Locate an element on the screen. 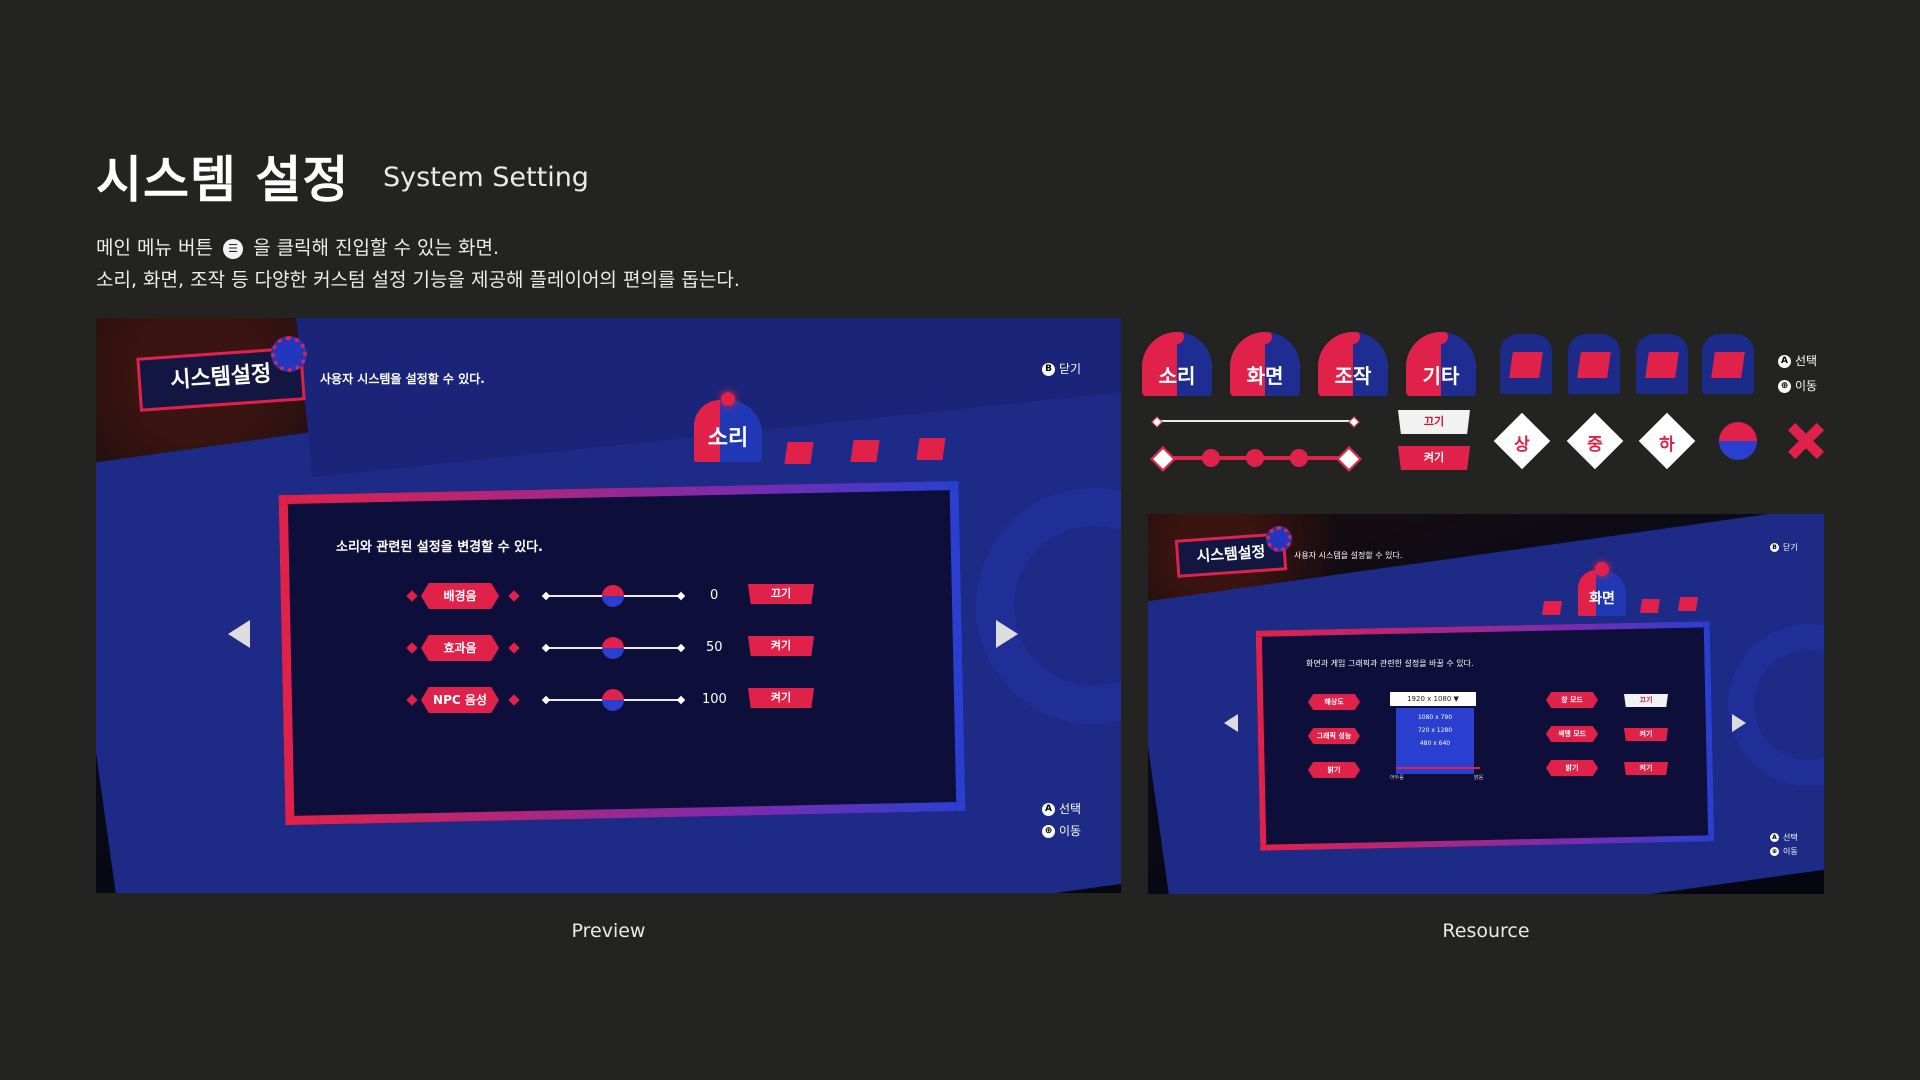 The height and width of the screenshot is (1080, 1920). card-description: 소리와 관련된 설정을 변경할 수 있다. is located at coordinates (439, 547).